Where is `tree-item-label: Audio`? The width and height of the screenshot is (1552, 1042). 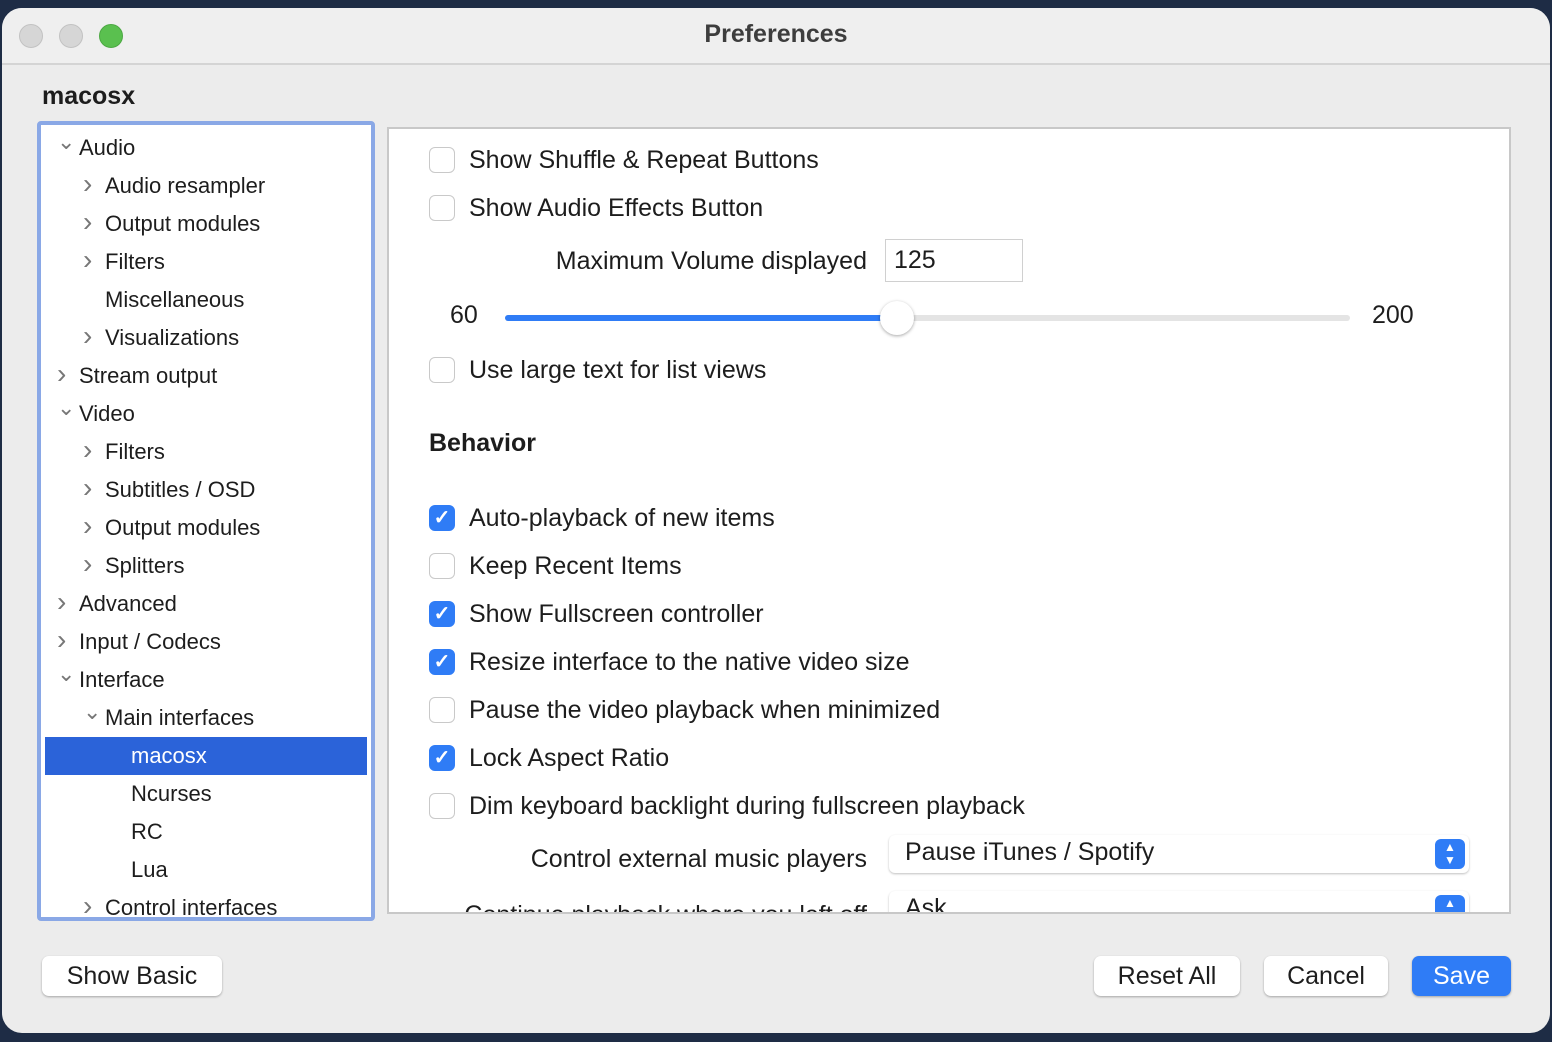 tree-item-label: Audio is located at coordinates (107, 147).